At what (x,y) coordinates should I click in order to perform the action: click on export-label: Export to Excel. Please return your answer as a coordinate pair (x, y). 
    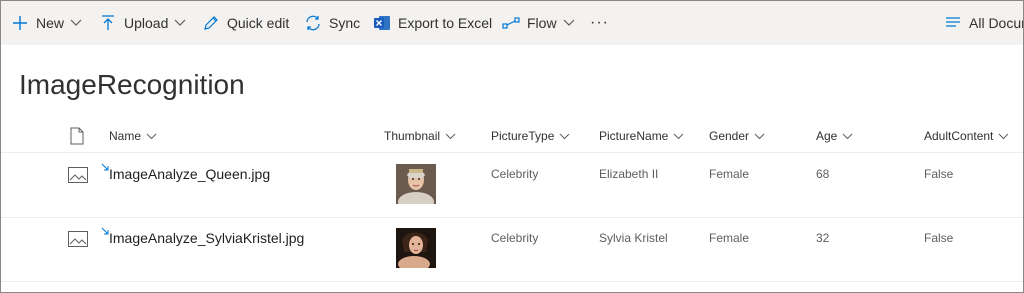
    Looking at the image, I should click on (445, 23).